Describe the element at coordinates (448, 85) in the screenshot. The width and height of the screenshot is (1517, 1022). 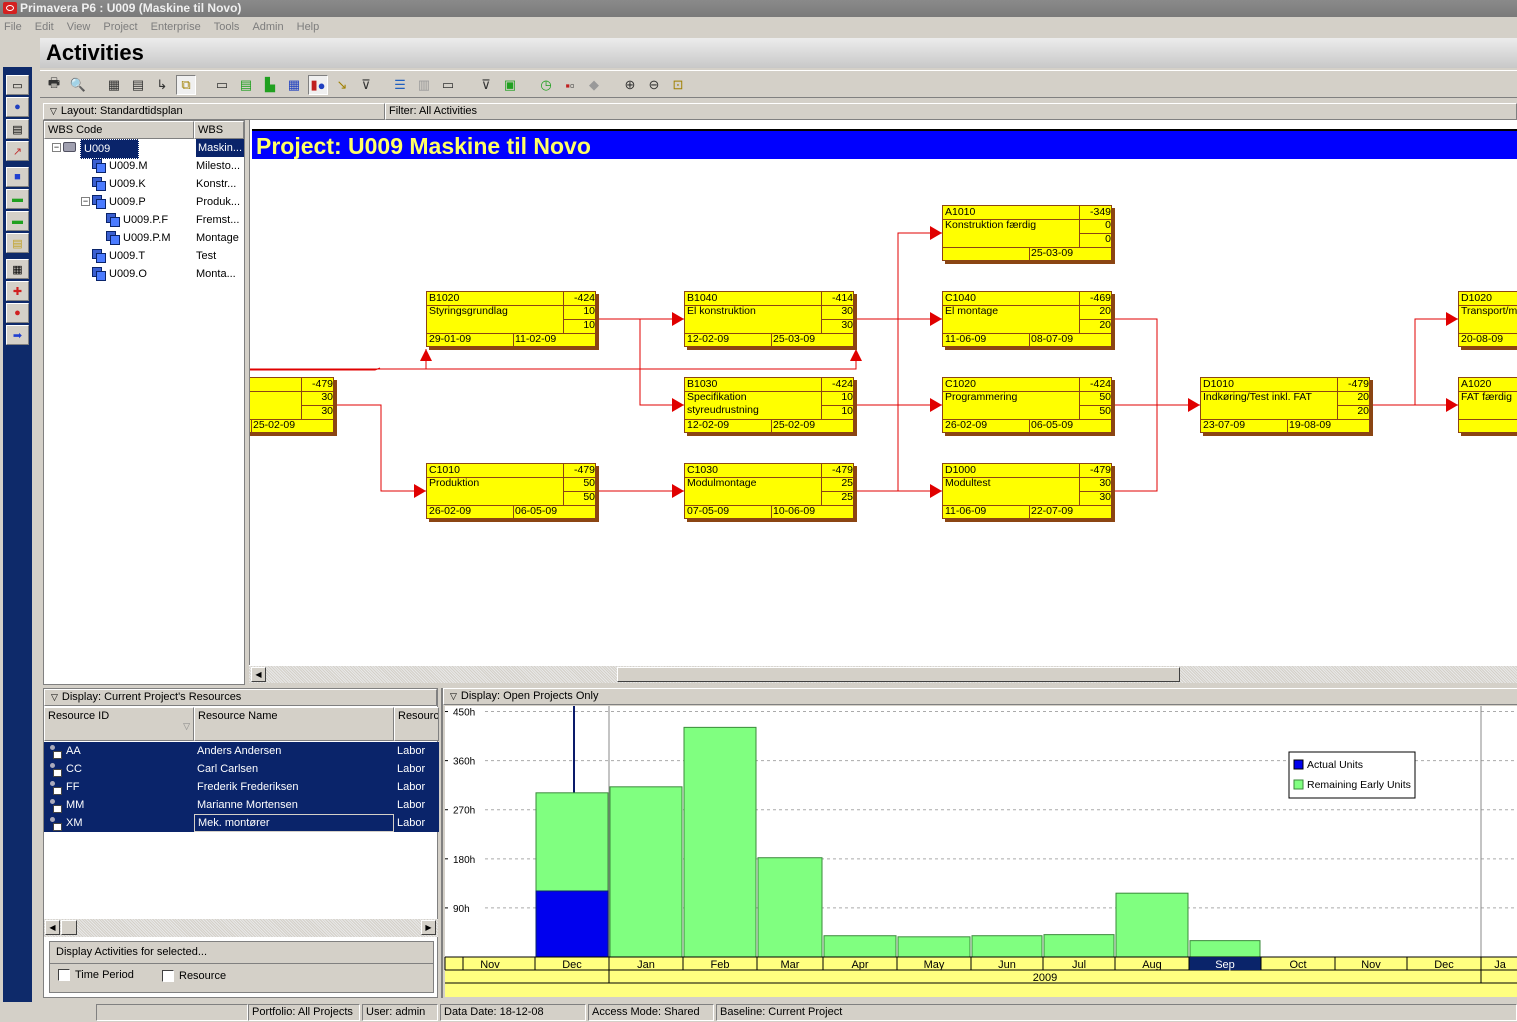
I see `bars-icon: ▭` at that location.